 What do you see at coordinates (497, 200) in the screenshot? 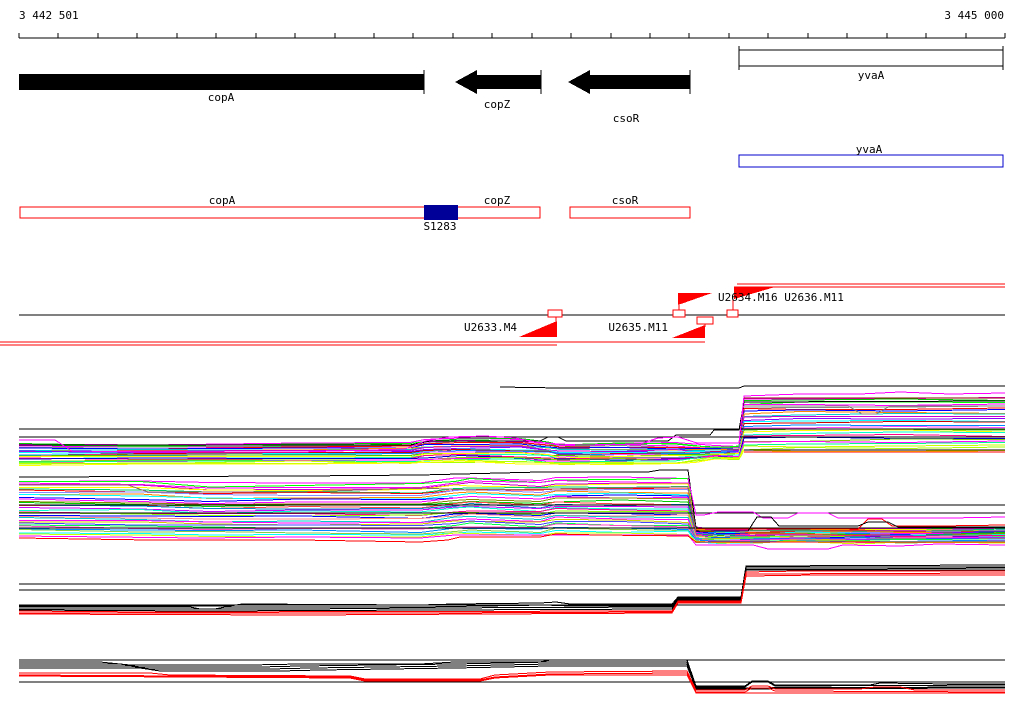
I see `tu-label-copZ: copZ` at bounding box center [497, 200].